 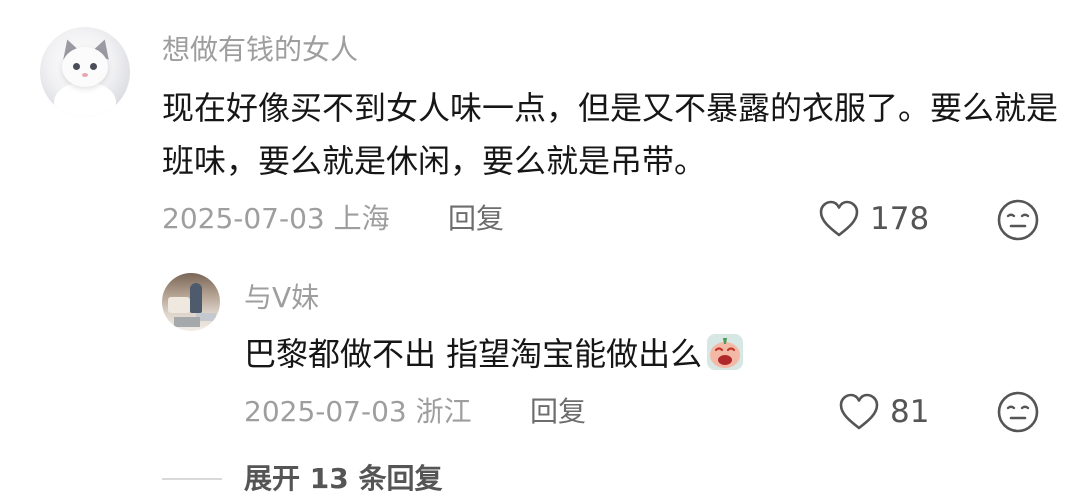 What do you see at coordinates (281, 298) in the screenshot?
I see `reply-username: 与V妹` at bounding box center [281, 298].